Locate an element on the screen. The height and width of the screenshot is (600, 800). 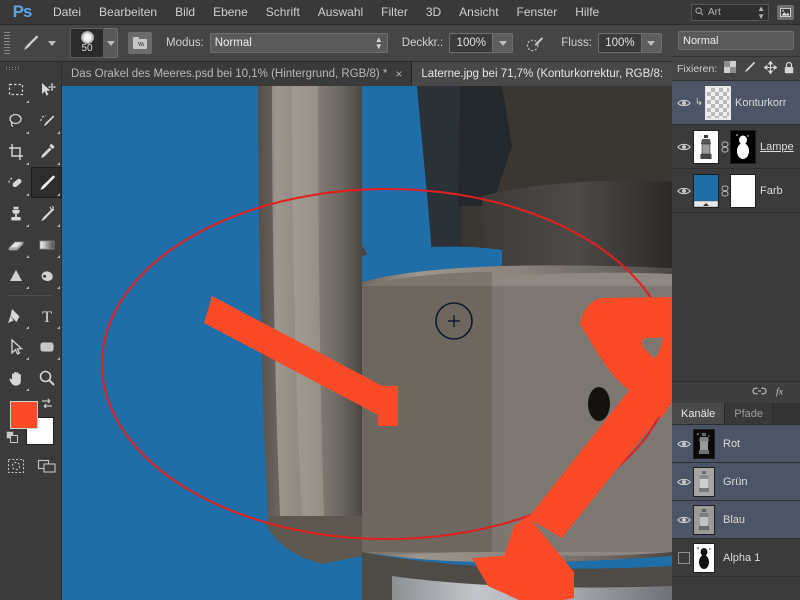
quick-selection-tool is located at coordinates (46, 120).